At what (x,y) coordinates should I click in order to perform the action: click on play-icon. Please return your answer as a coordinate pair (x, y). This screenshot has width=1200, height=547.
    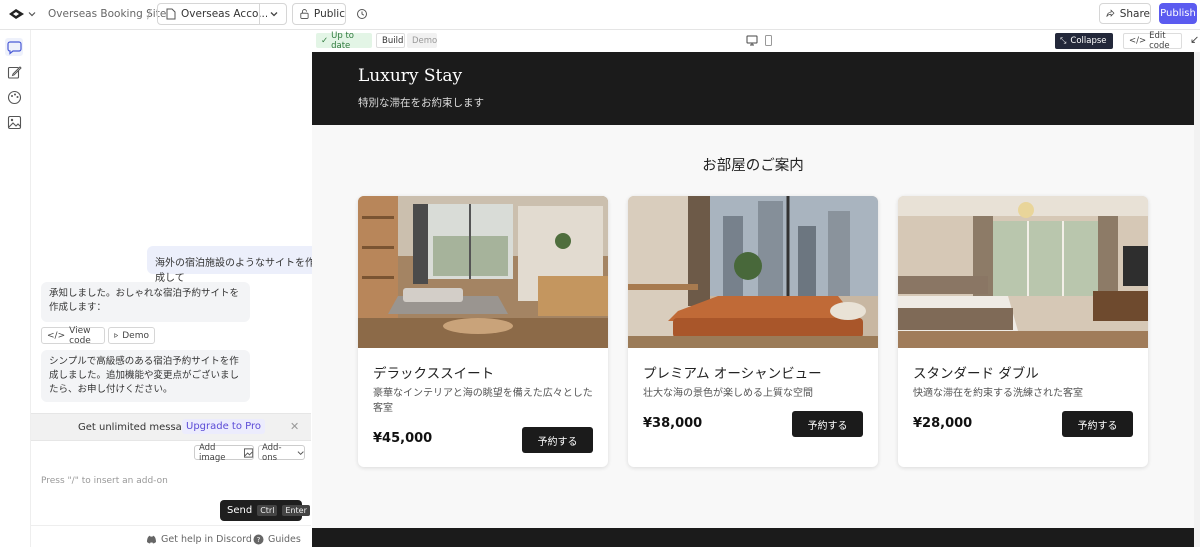
    Looking at the image, I should click on (116, 335).